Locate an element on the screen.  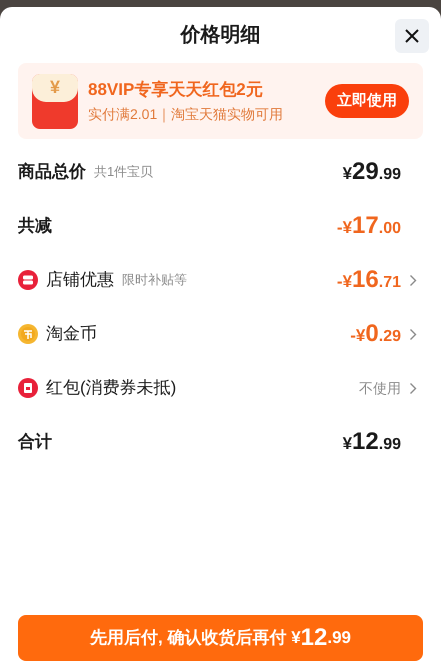
price: ¥12.99 is located at coordinates (371, 442).